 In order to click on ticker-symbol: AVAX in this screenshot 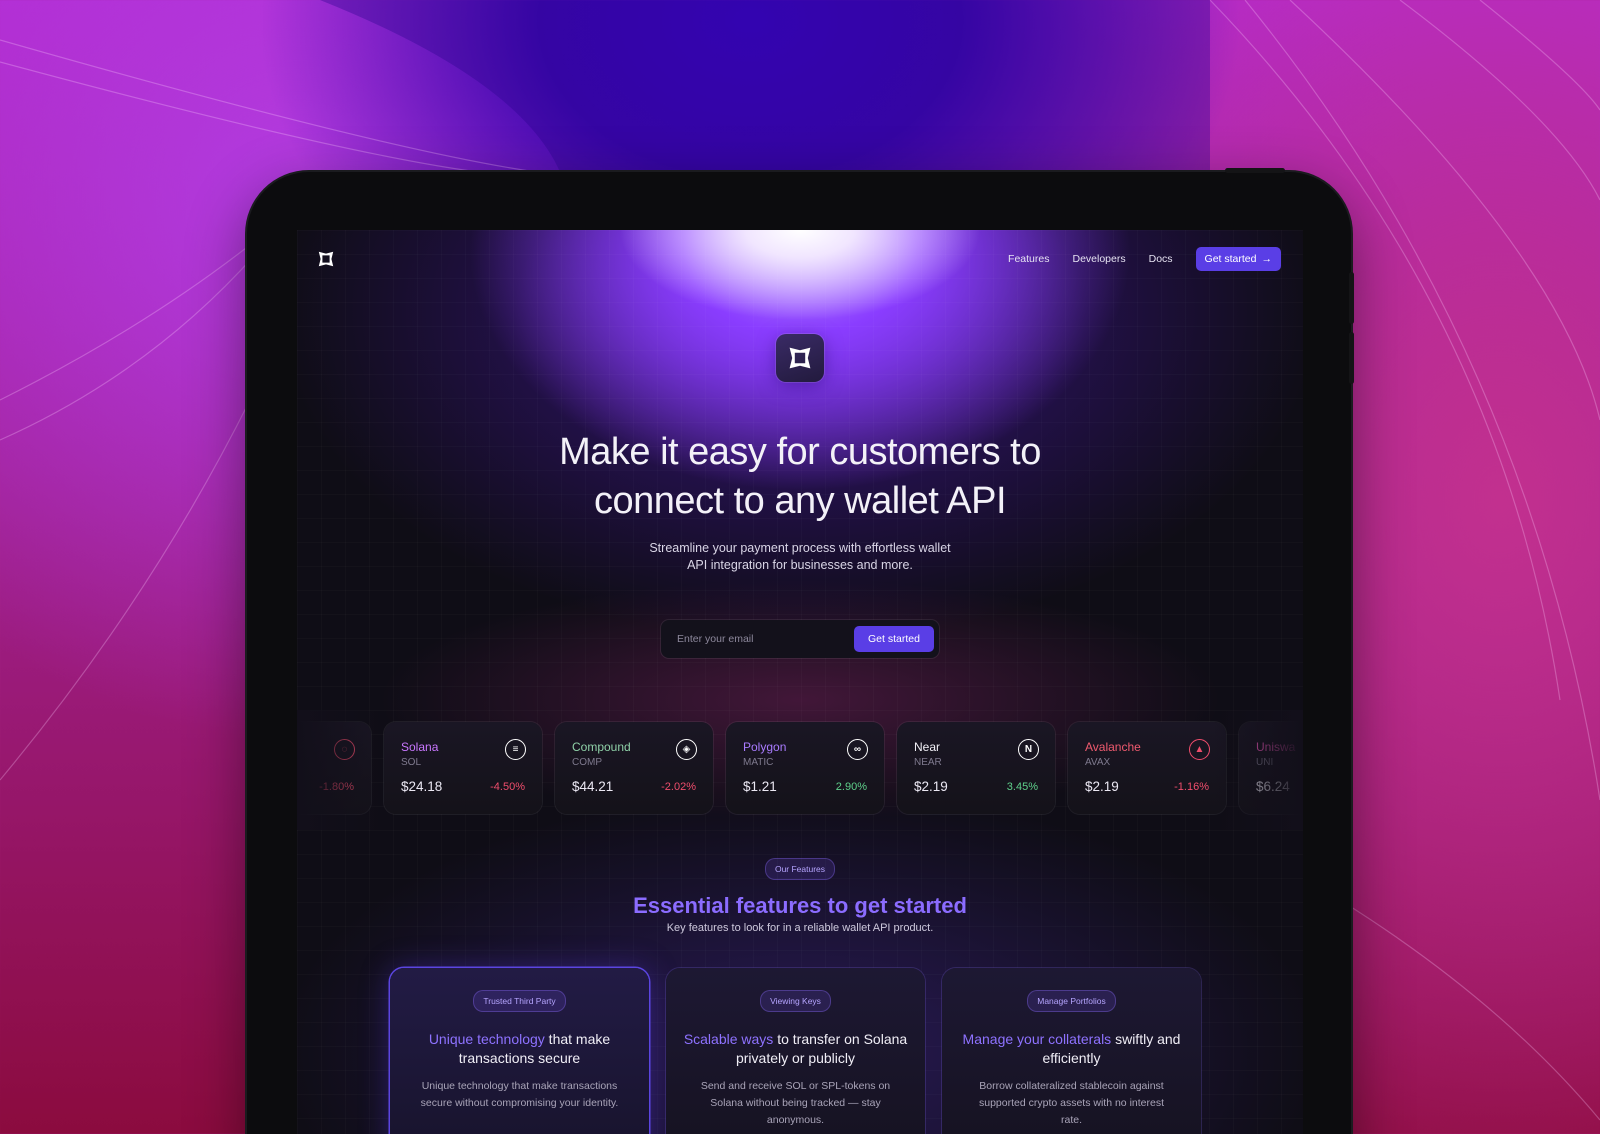, I will do `click(1098, 762)`.